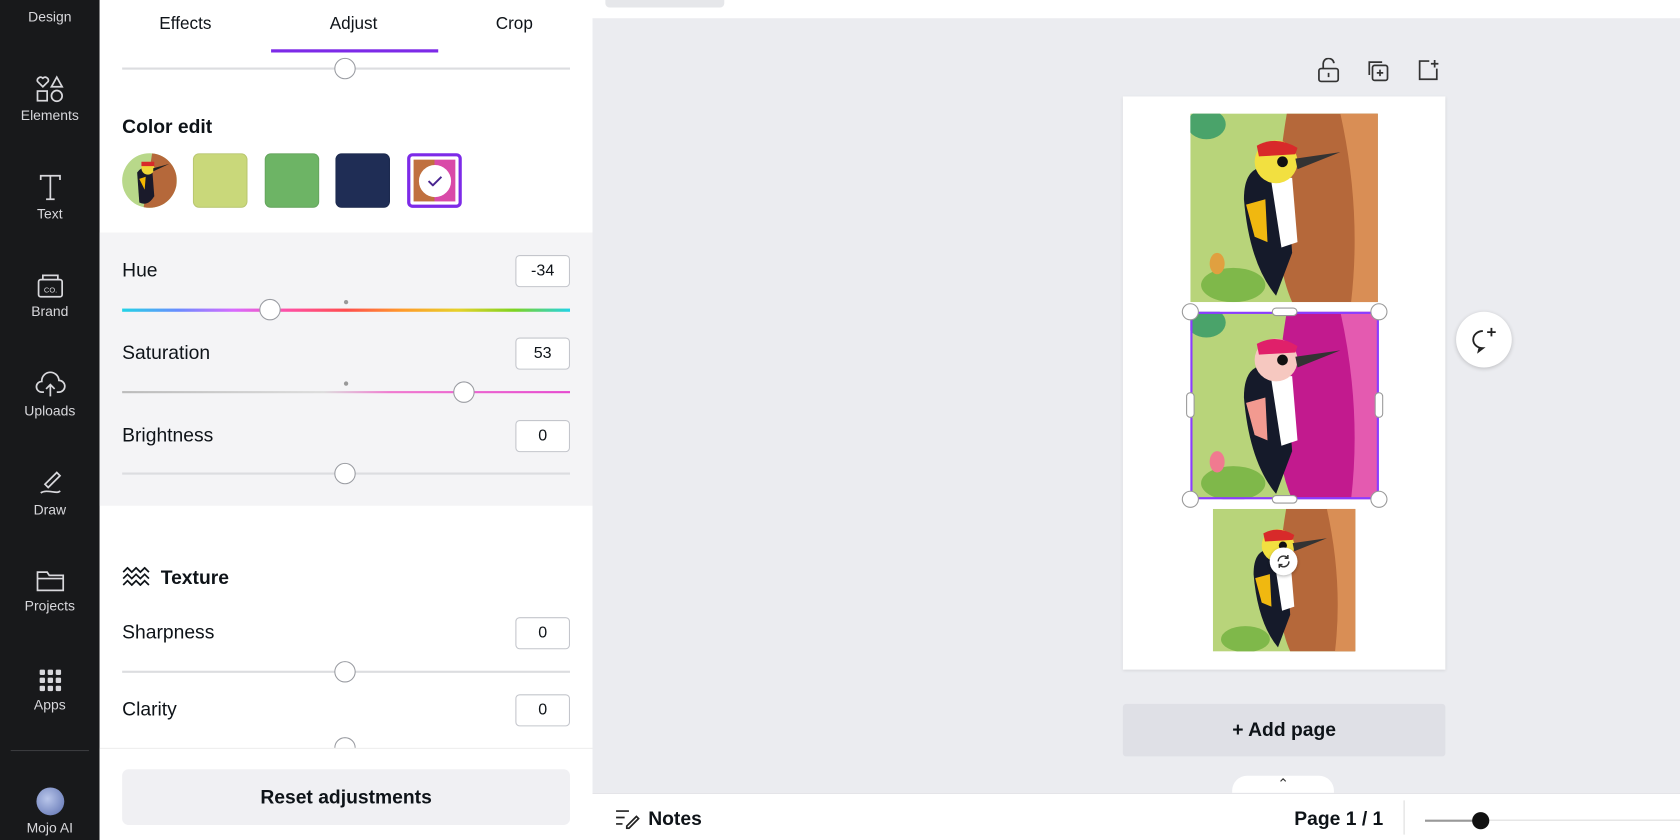 The height and width of the screenshot is (840, 1680). I want to click on sidebar-item-draw: Draw, so click(50, 493).